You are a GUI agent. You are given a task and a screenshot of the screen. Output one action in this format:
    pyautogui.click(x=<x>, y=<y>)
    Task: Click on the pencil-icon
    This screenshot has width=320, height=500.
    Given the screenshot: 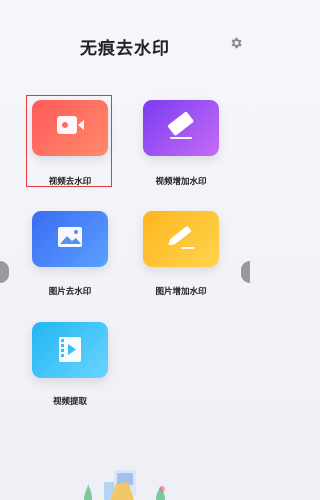 What is the action you would take?
    pyautogui.click(x=181, y=237)
    